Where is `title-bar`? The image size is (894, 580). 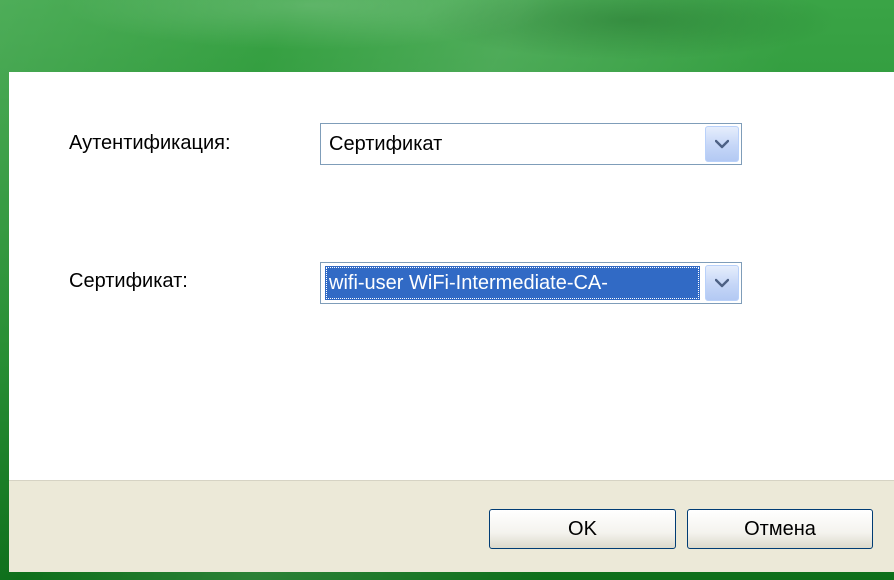
title-bar is located at coordinates (447, 36).